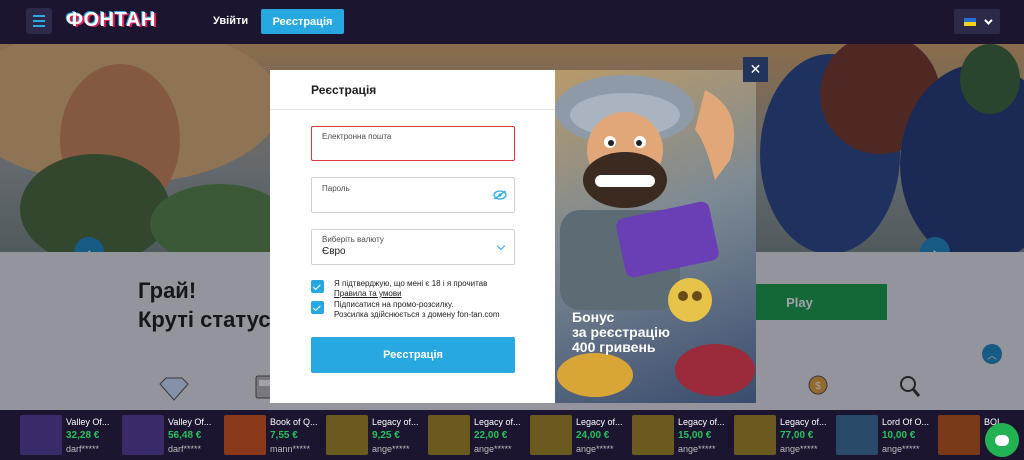 Image resolution: width=1024 pixels, height=460 pixels. I want to click on winner-item: Legacy of... 24,00 € ange*****, so click(566, 435).